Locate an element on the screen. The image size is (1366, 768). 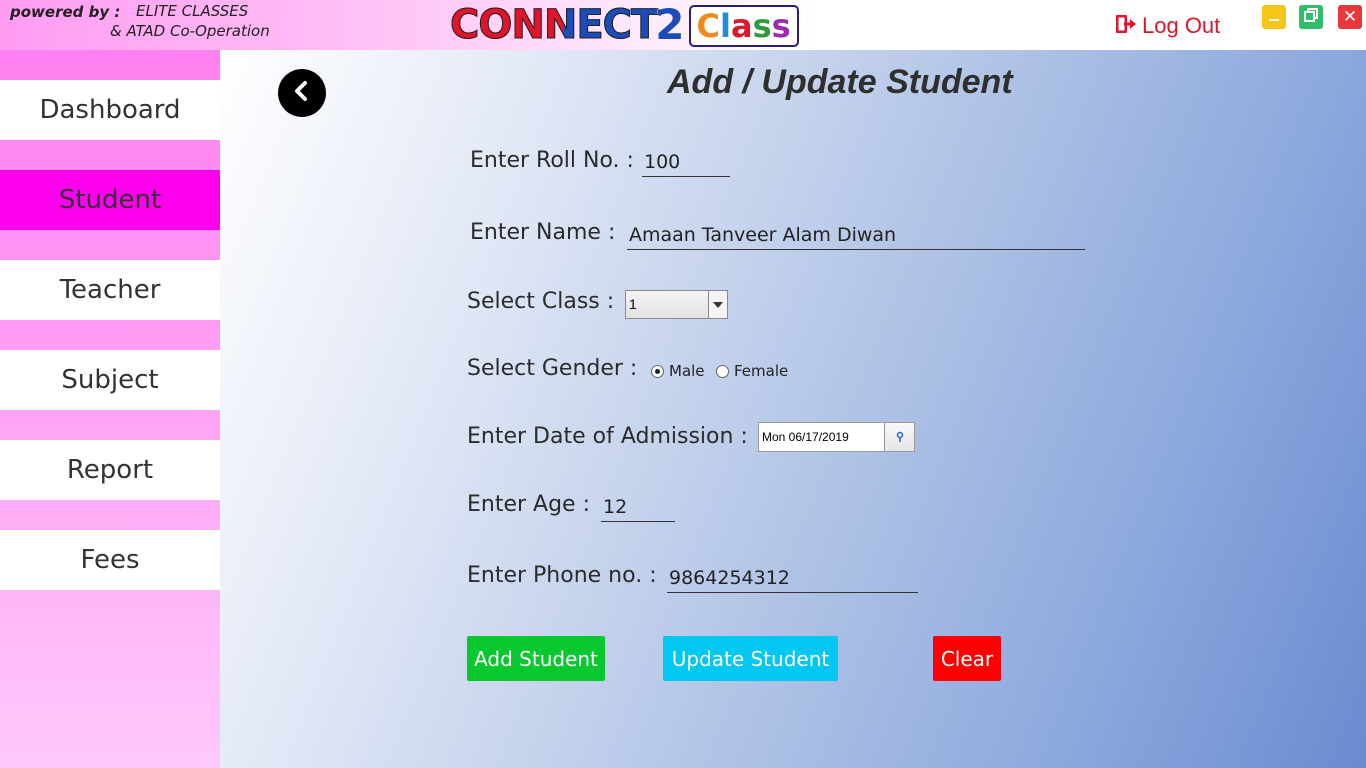
minimize-button is located at coordinates (1274, 17).